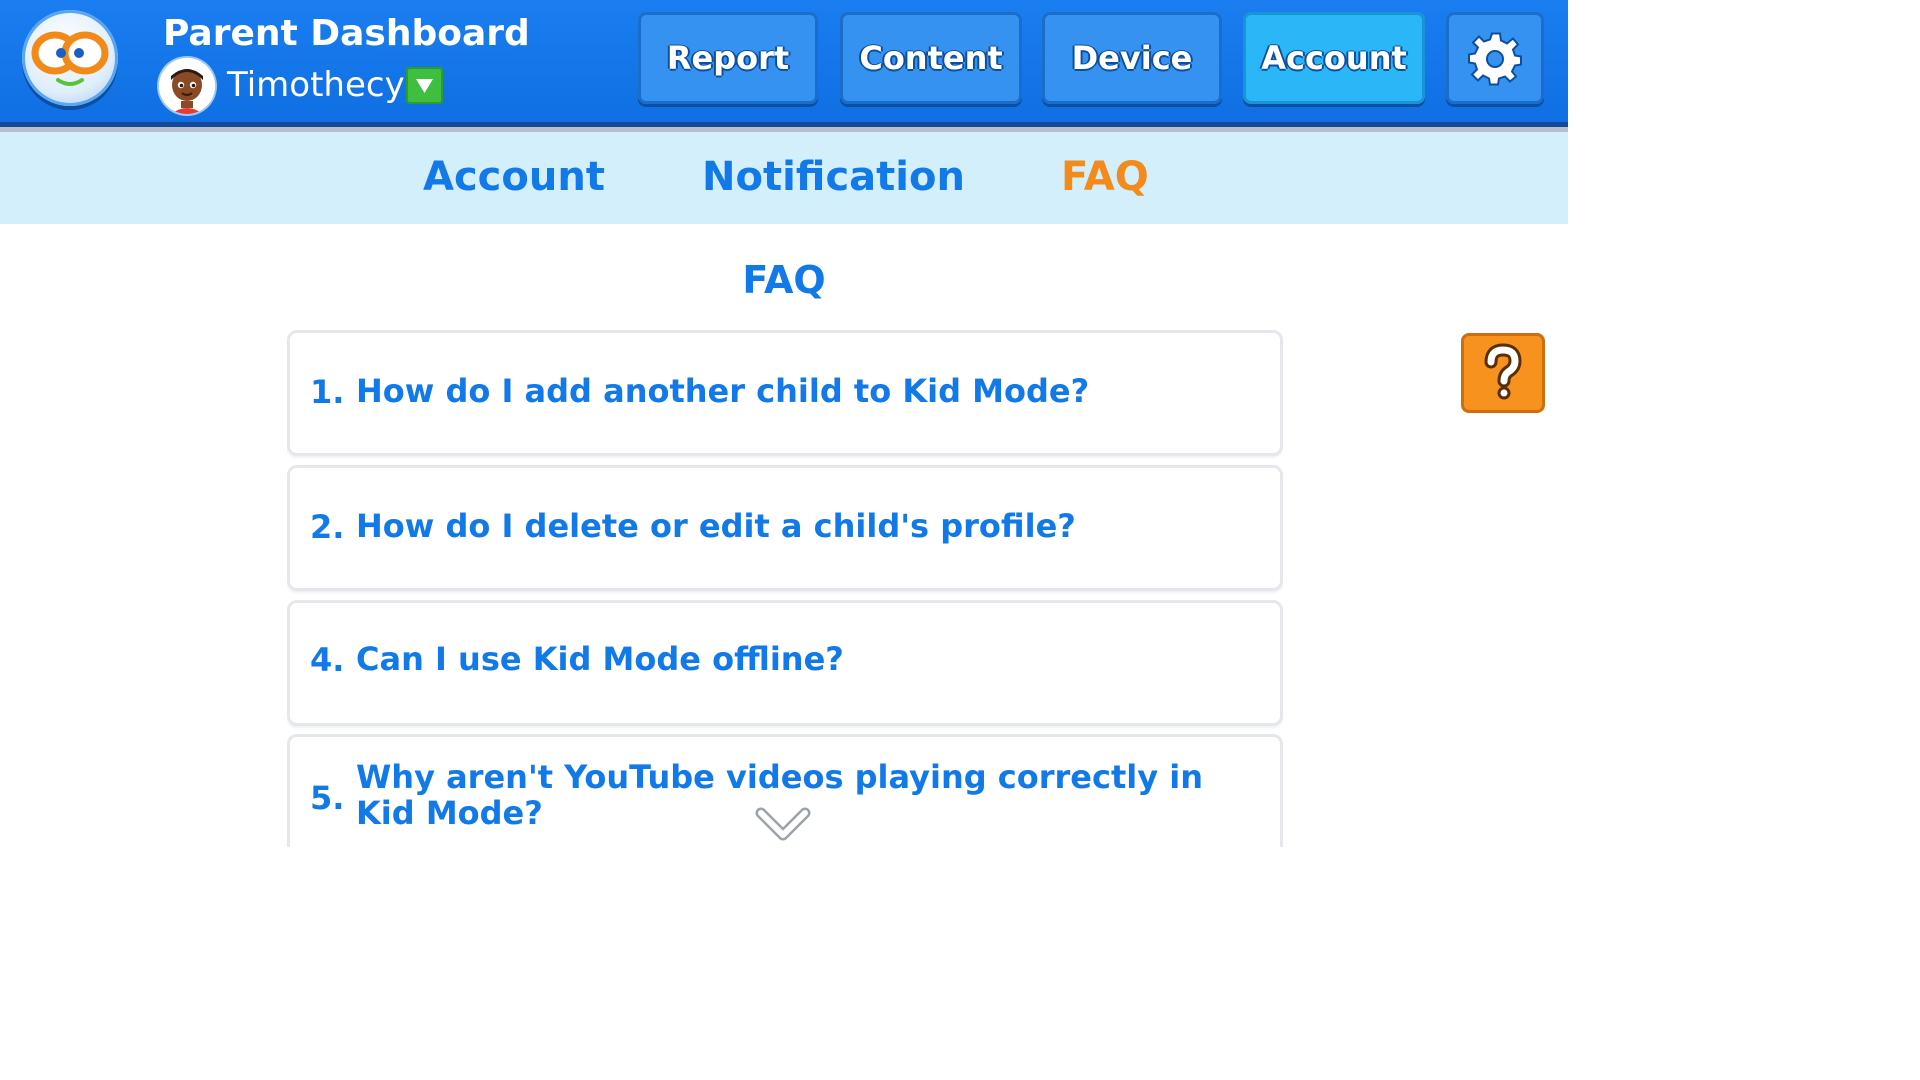 The image size is (1920, 1080). Describe the element at coordinates (327, 527) in the screenshot. I see `faq-number: 2.` at that location.